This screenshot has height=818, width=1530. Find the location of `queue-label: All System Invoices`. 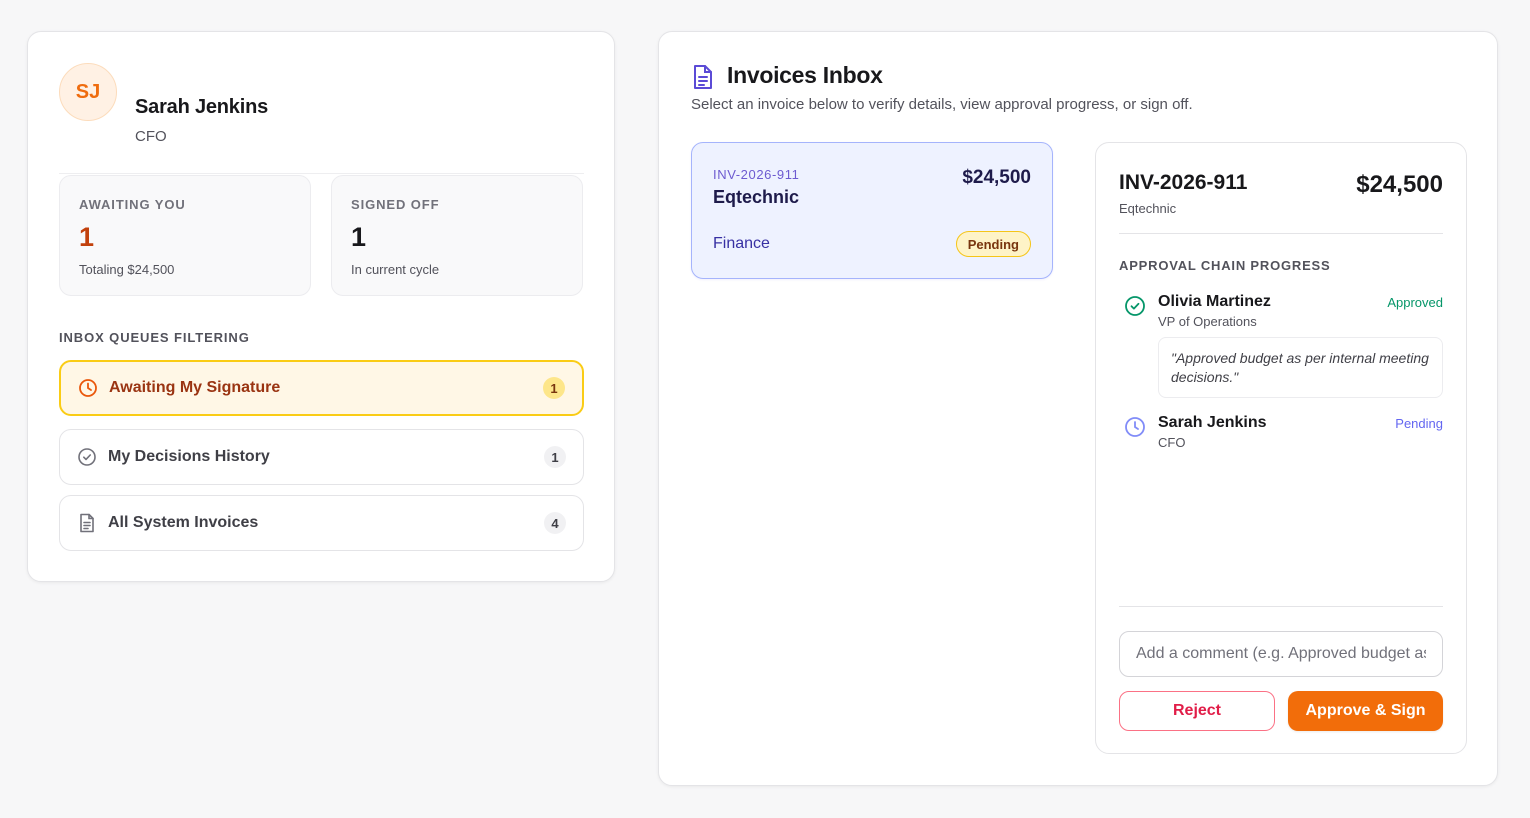

queue-label: All System Invoices is located at coordinates (183, 522).